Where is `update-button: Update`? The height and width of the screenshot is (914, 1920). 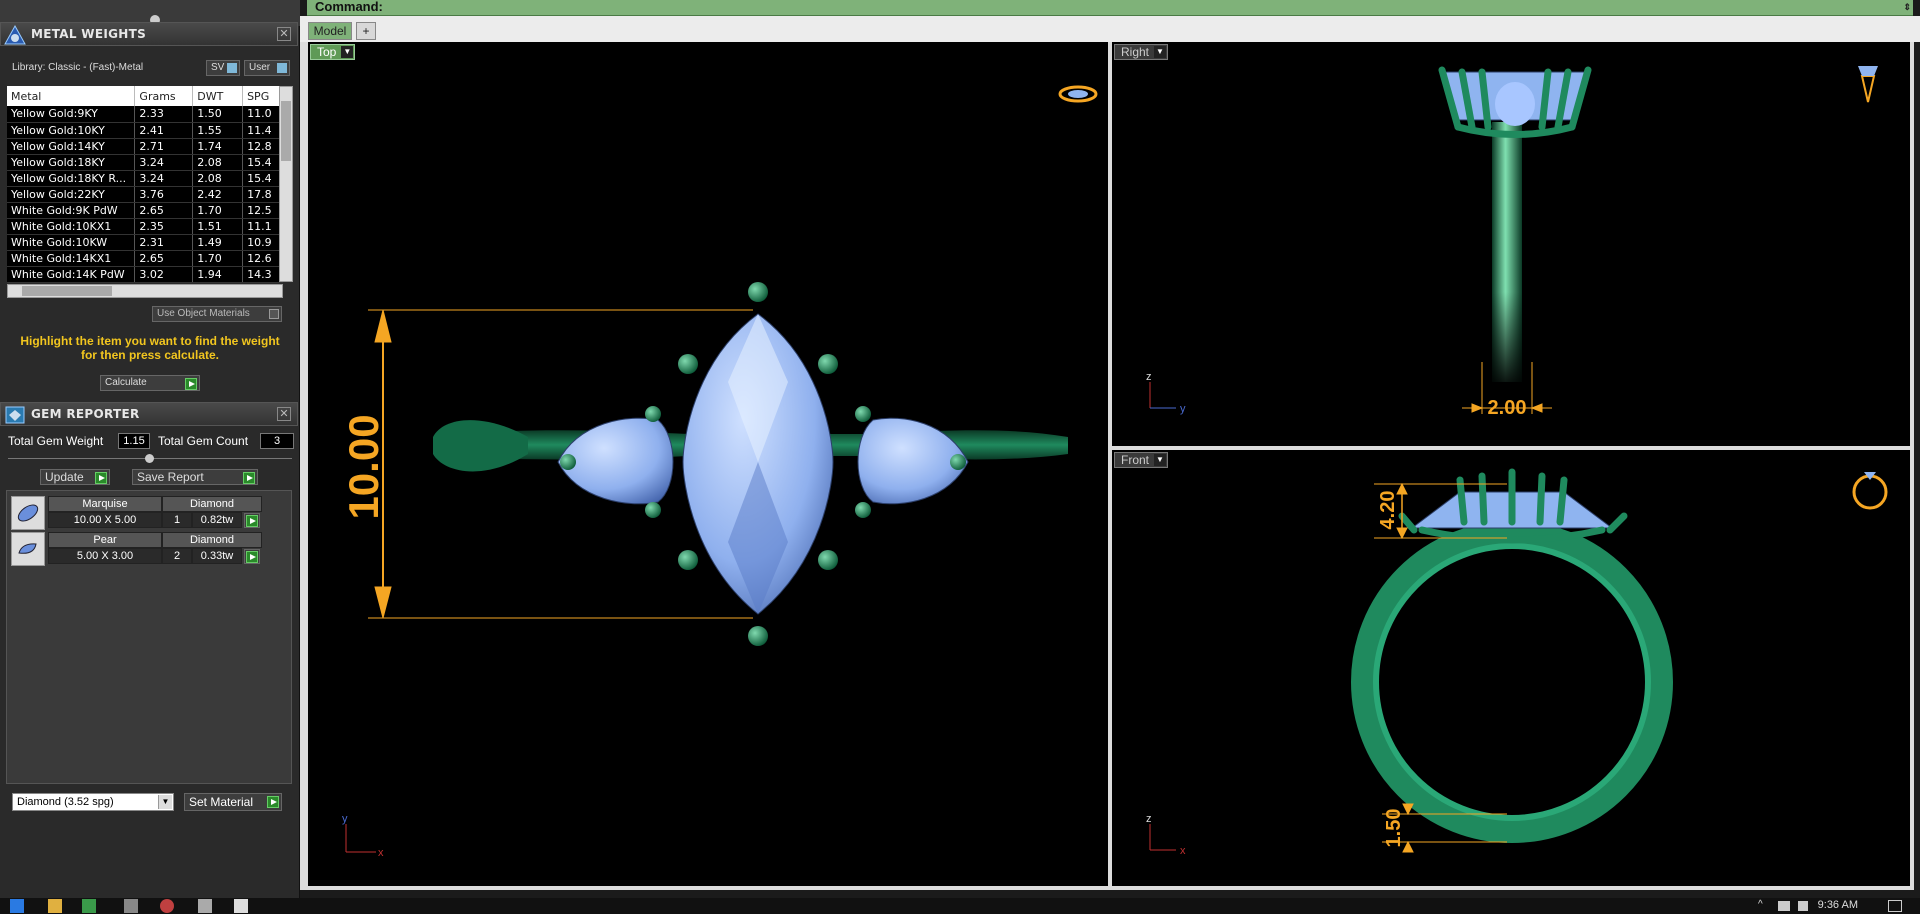 update-button: Update is located at coordinates (75, 477).